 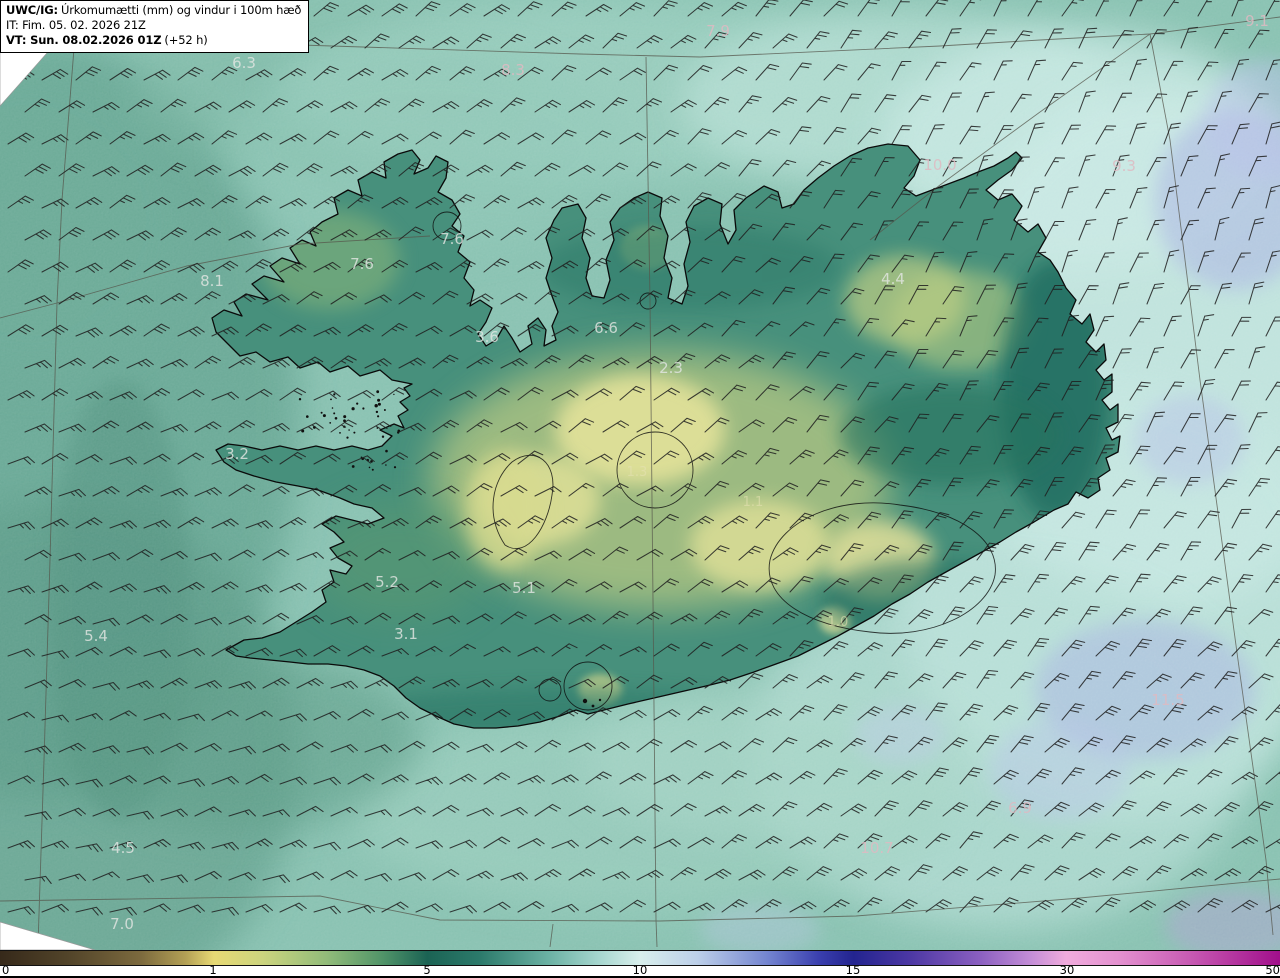 What do you see at coordinates (186, 40) in the screenshot?
I see `lead-time: (+52 h)` at bounding box center [186, 40].